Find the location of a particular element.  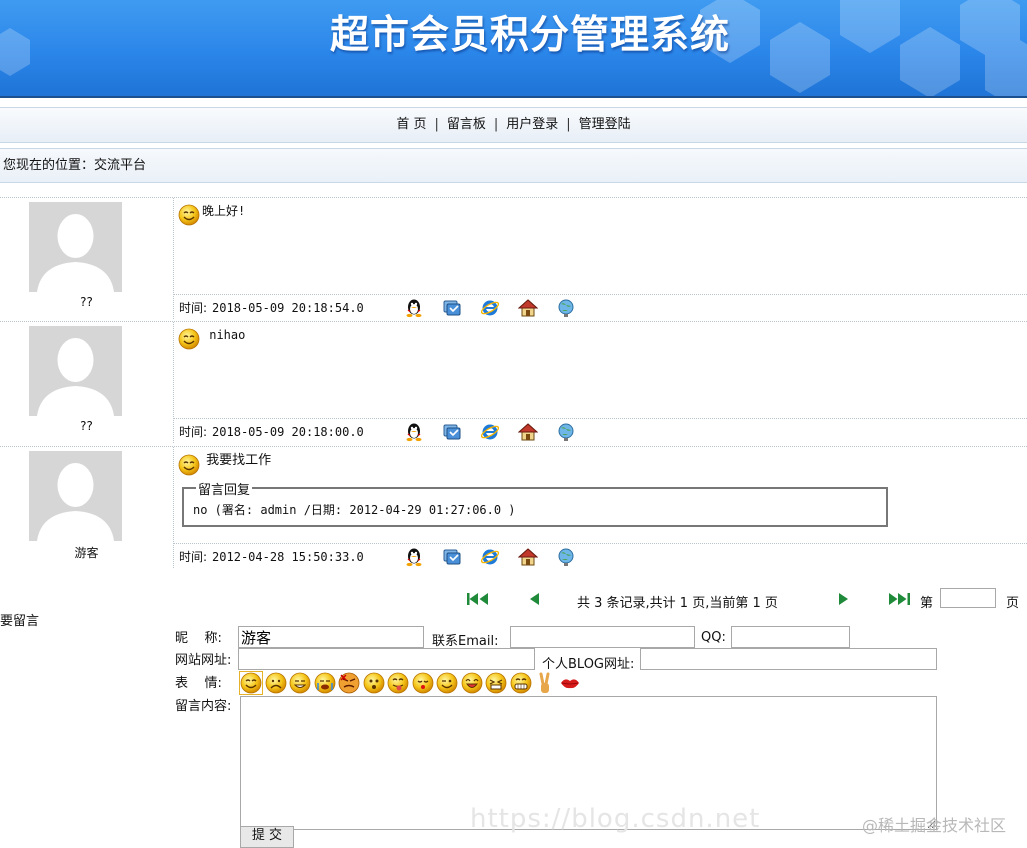

header-banner: 超市会员积分管理系统 is located at coordinates (513, 48).